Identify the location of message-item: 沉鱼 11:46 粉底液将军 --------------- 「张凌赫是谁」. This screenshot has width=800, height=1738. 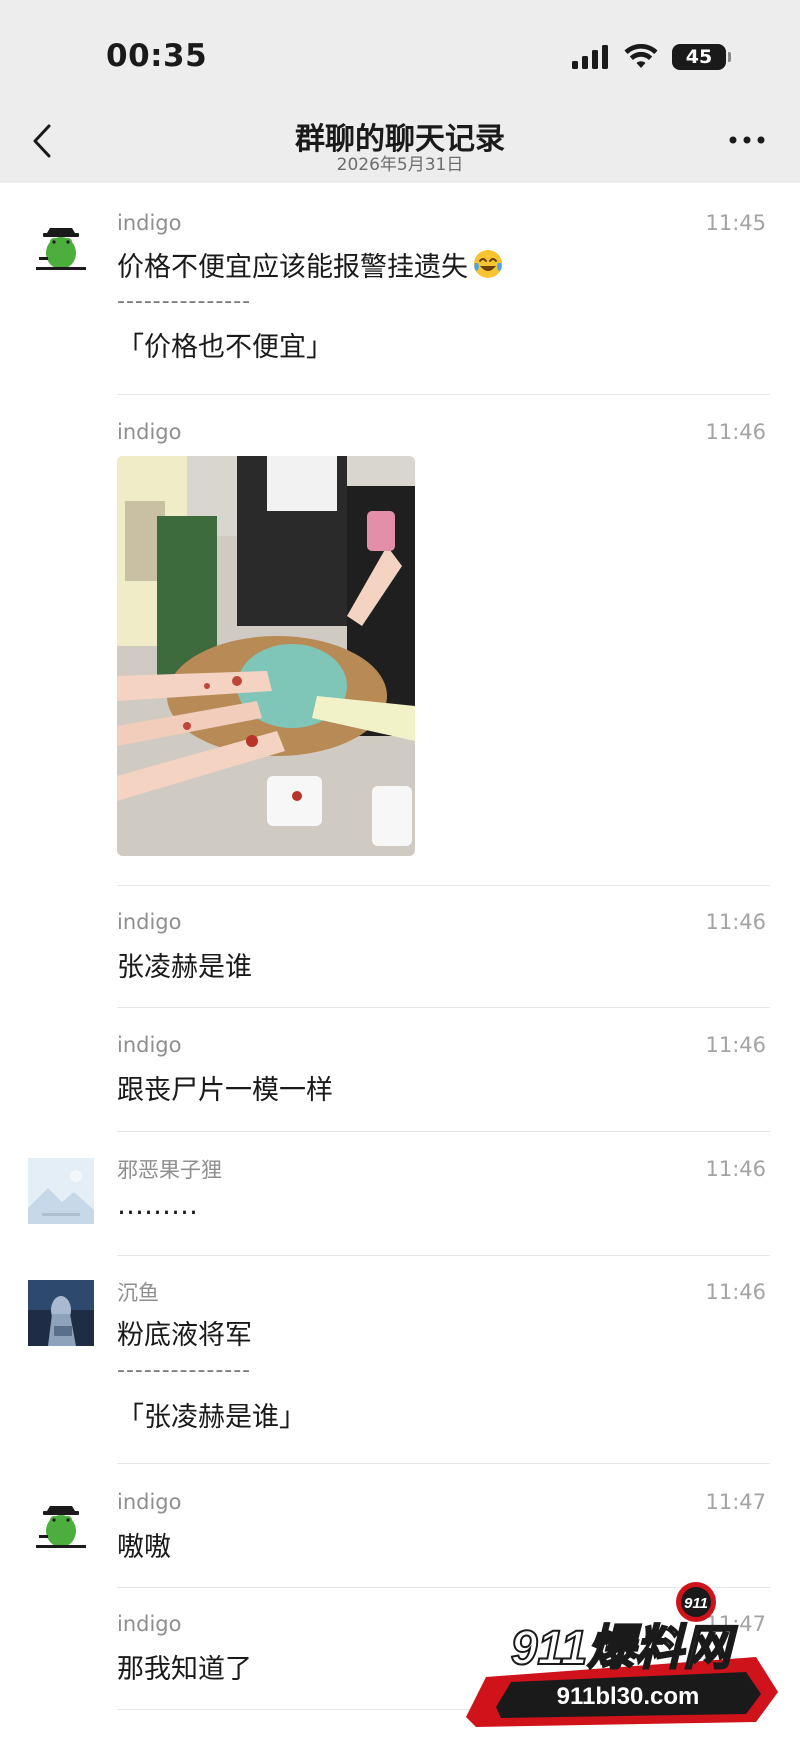
(400, 1360).